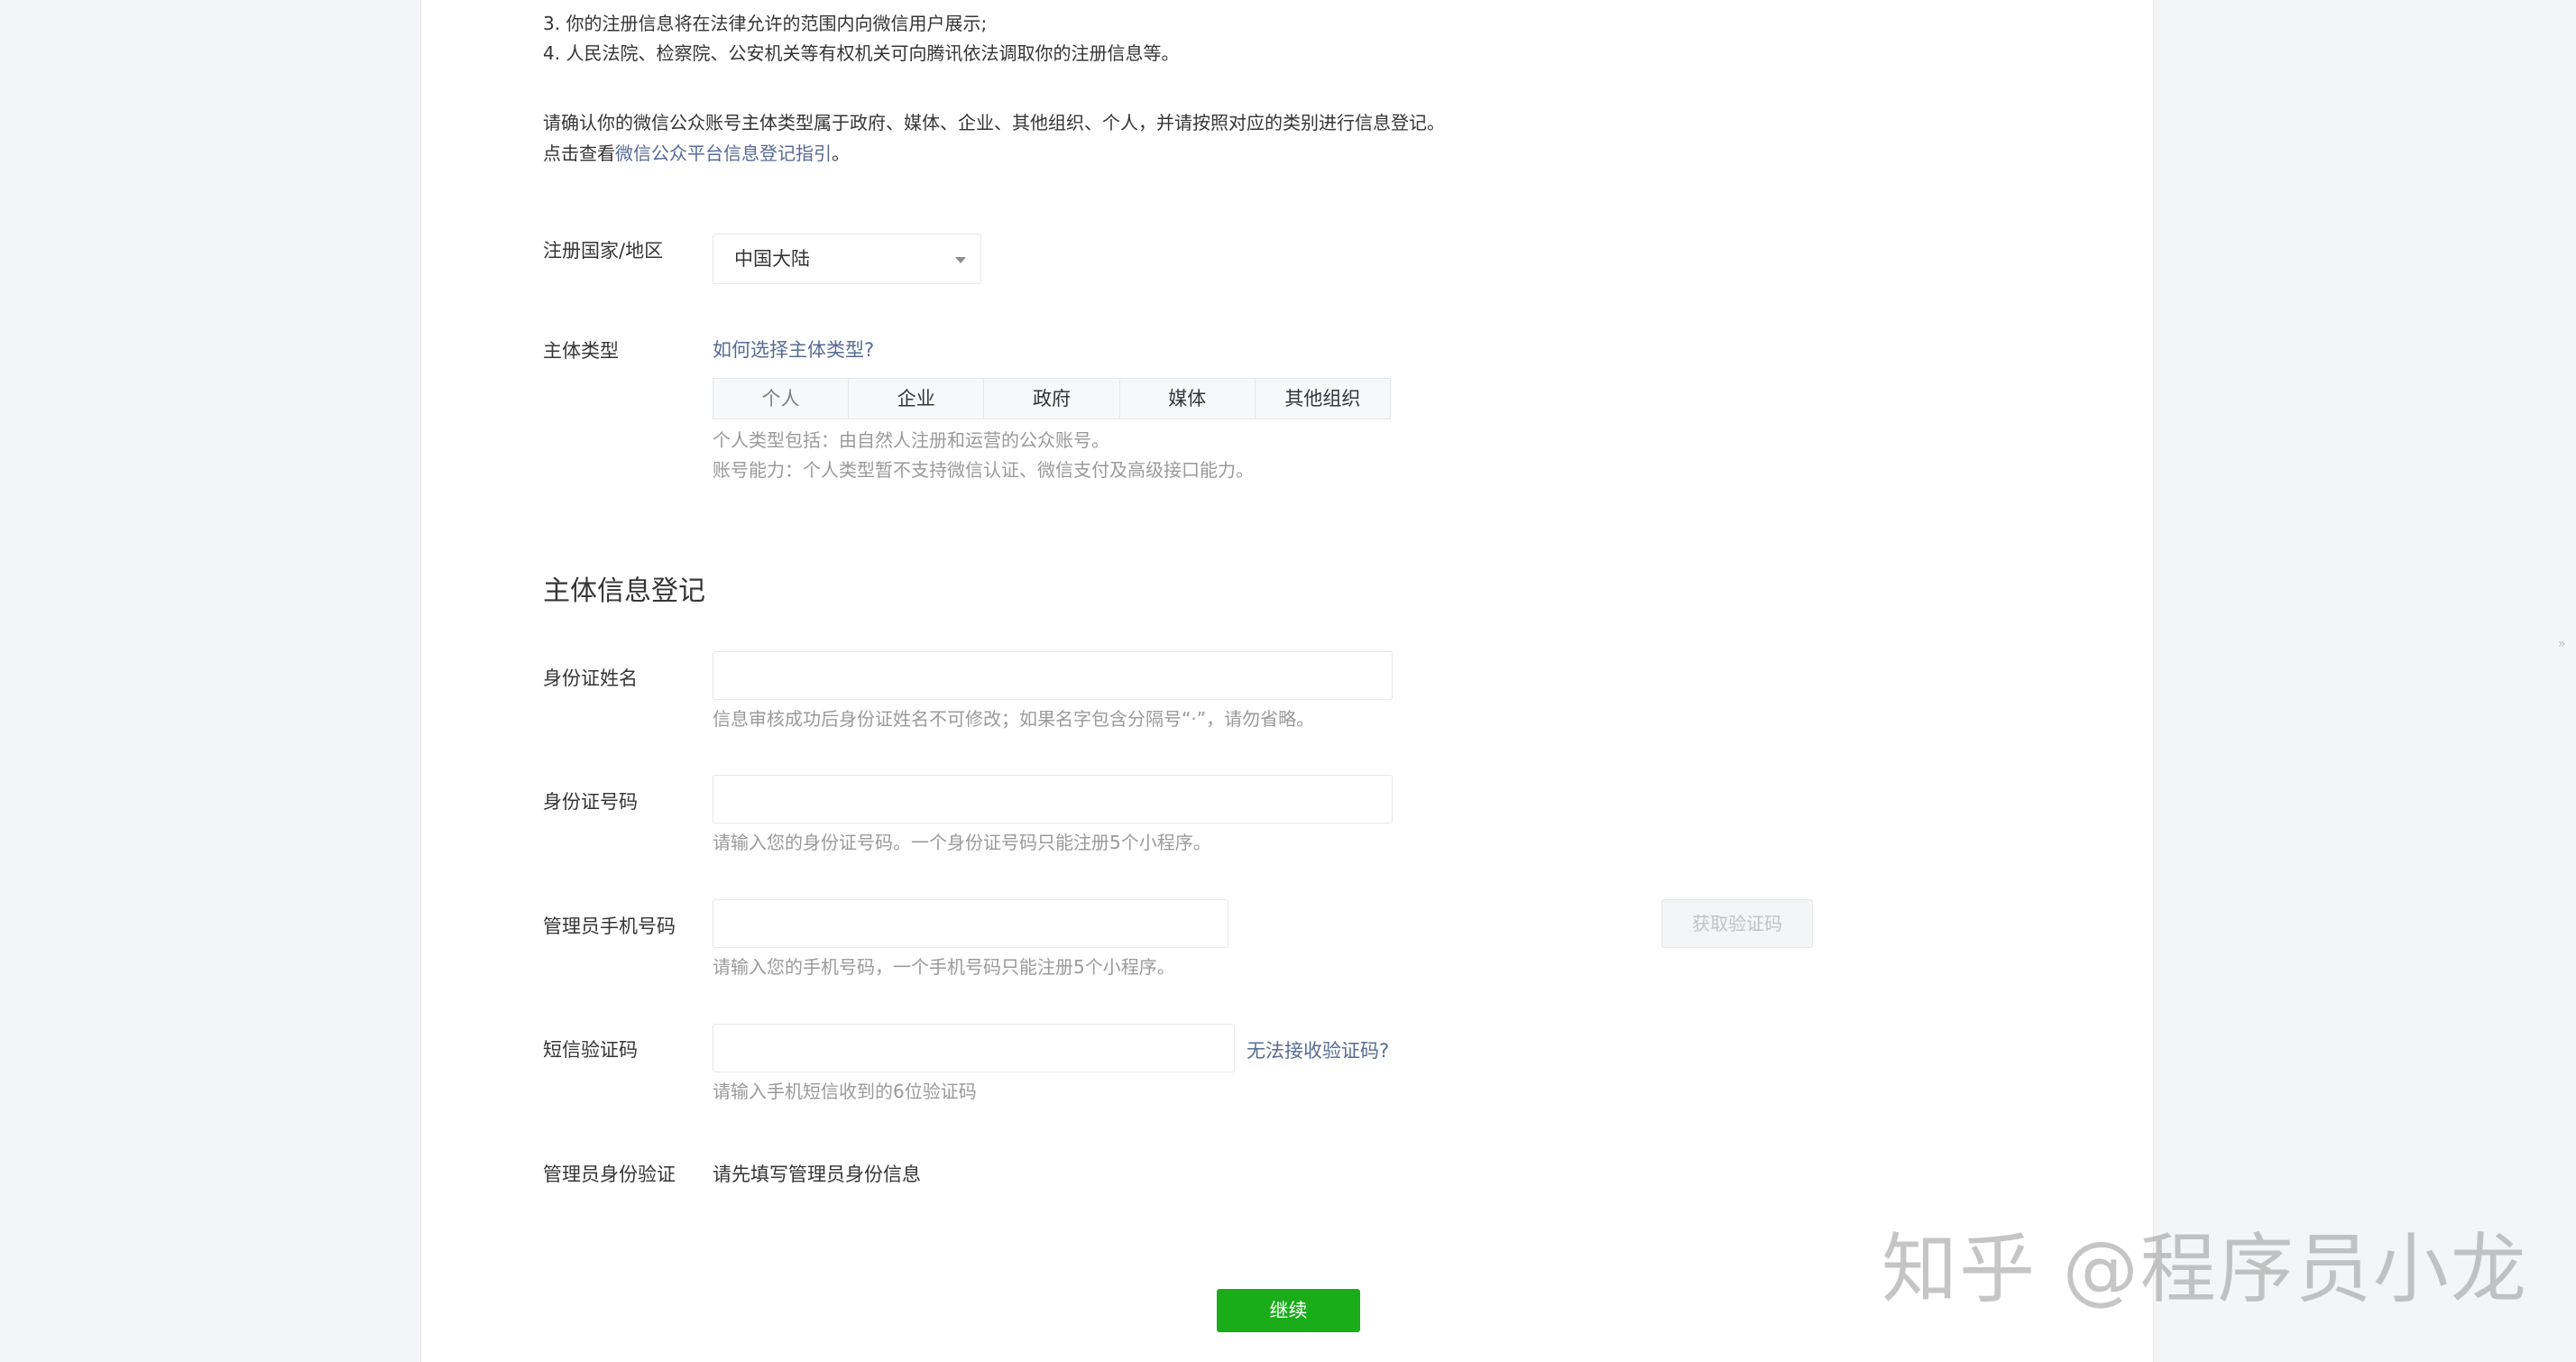 This screenshot has height=1362, width=2576. I want to click on notice-line-3: 3. 你的注册信息将在法律允许的范围内向微信用户展示;, so click(766, 23).